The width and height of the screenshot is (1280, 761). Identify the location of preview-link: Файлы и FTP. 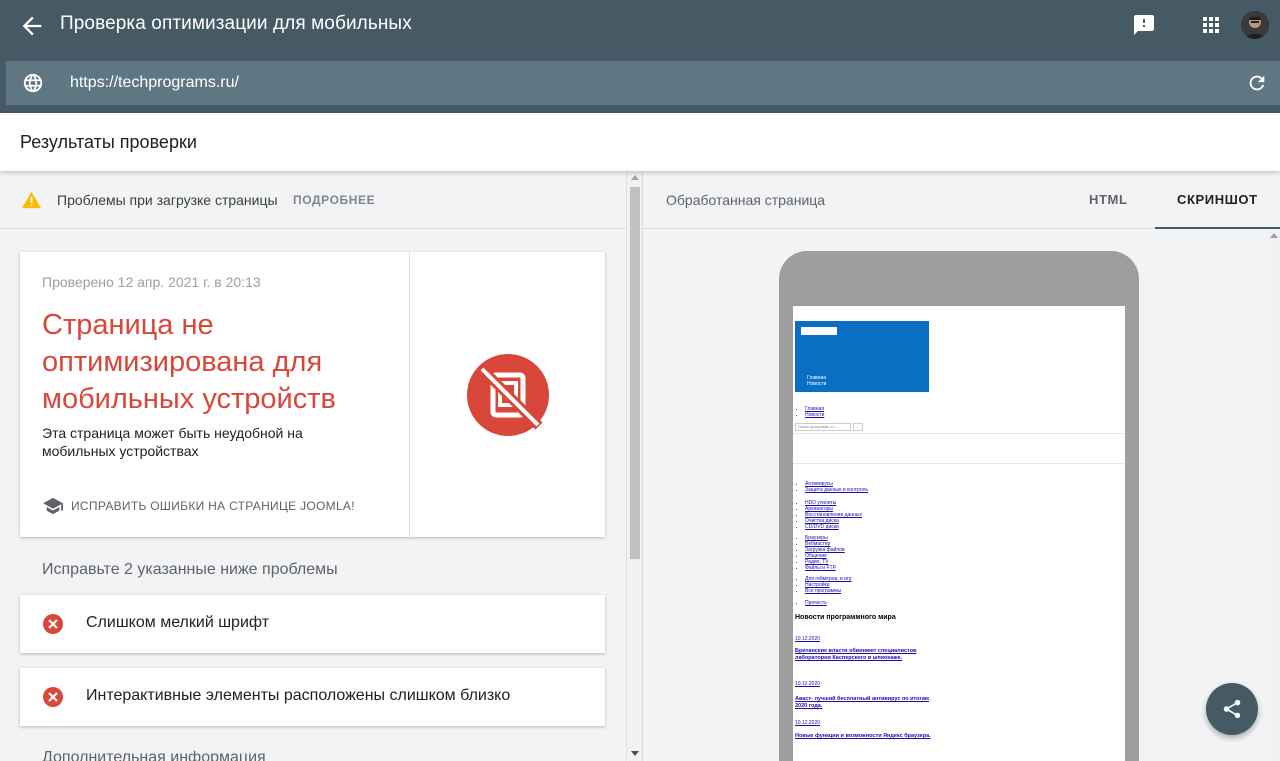
(825, 568).